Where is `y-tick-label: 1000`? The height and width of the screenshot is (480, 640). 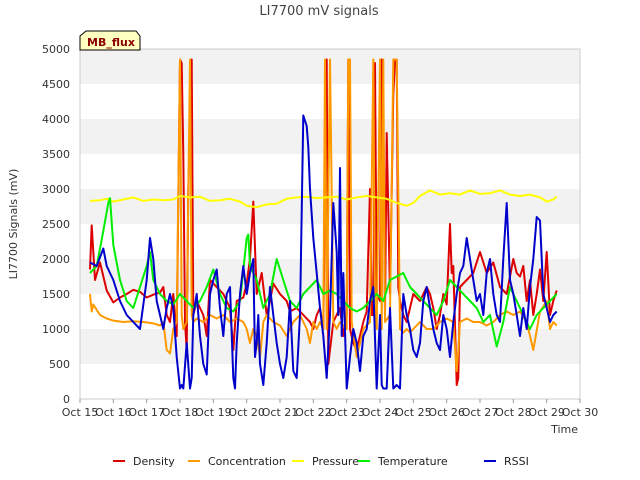 y-tick-label: 1000 is located at coordinates (56, 329).